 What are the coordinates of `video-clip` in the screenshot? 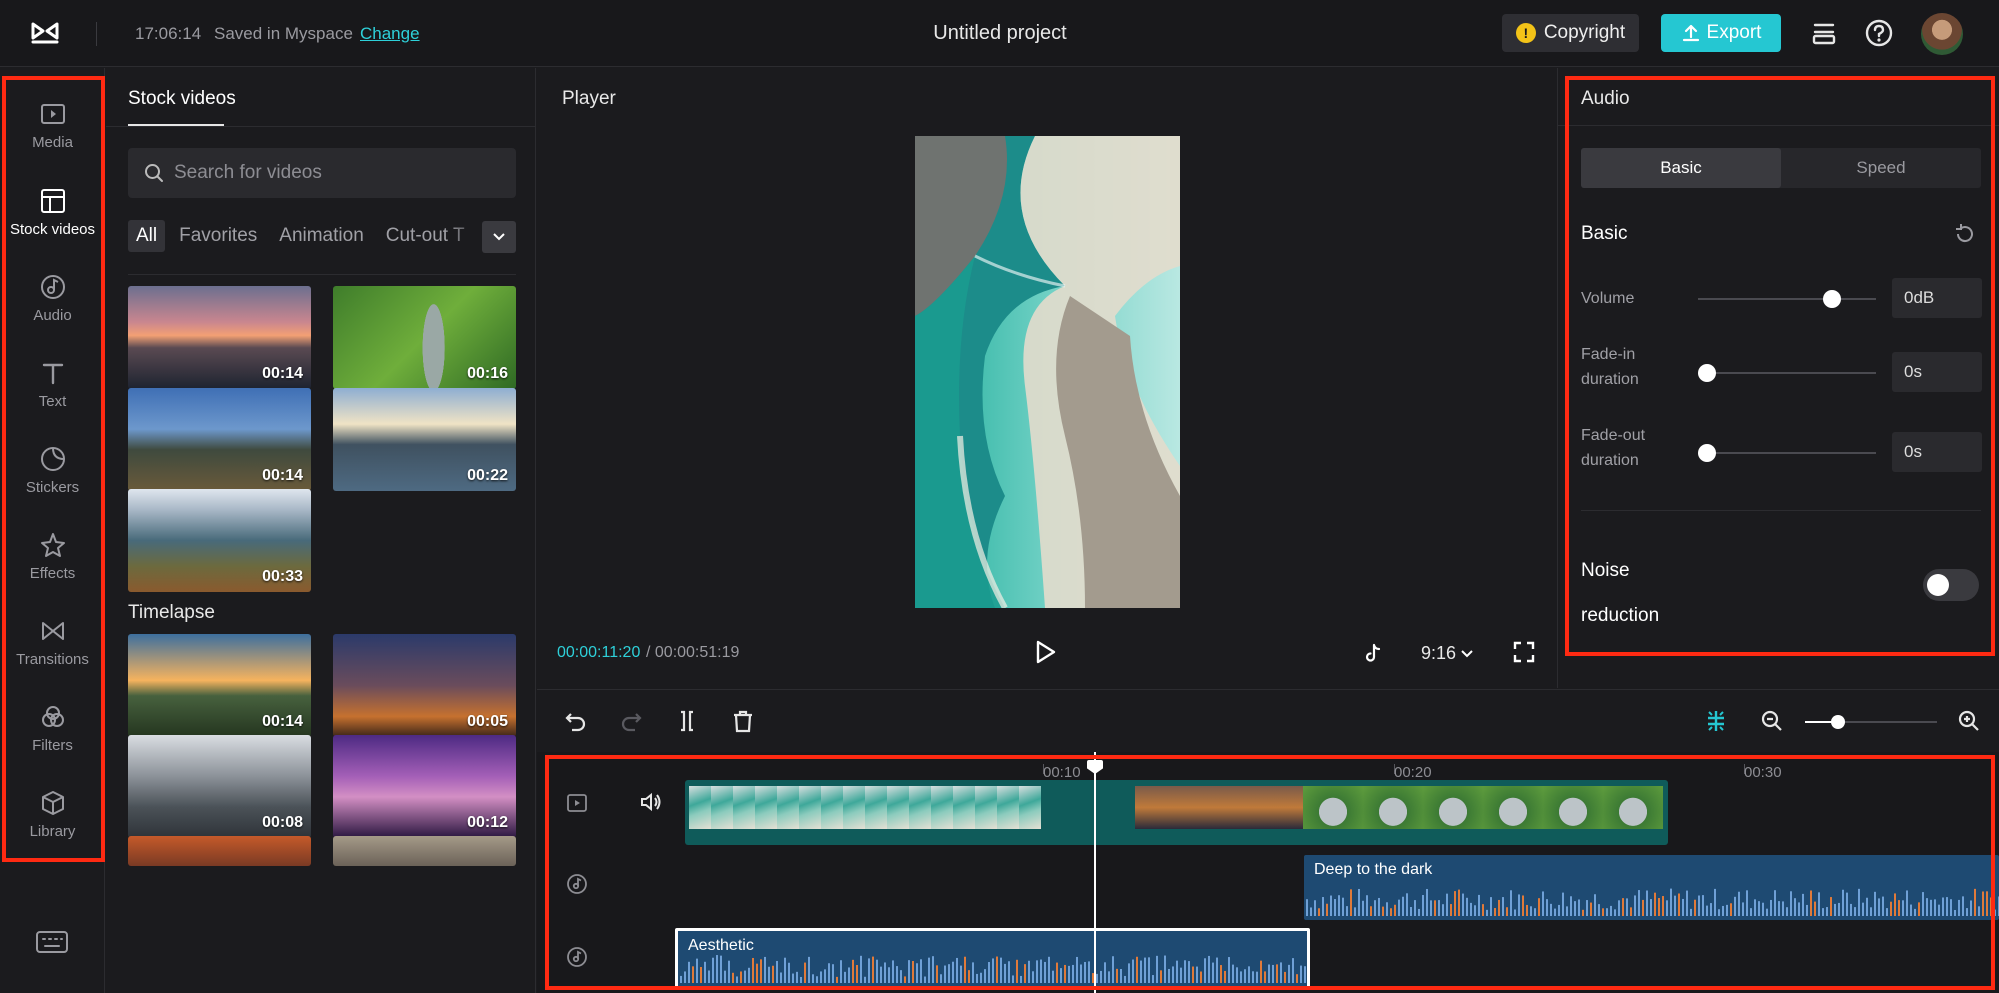 It's located at (1176, 812).